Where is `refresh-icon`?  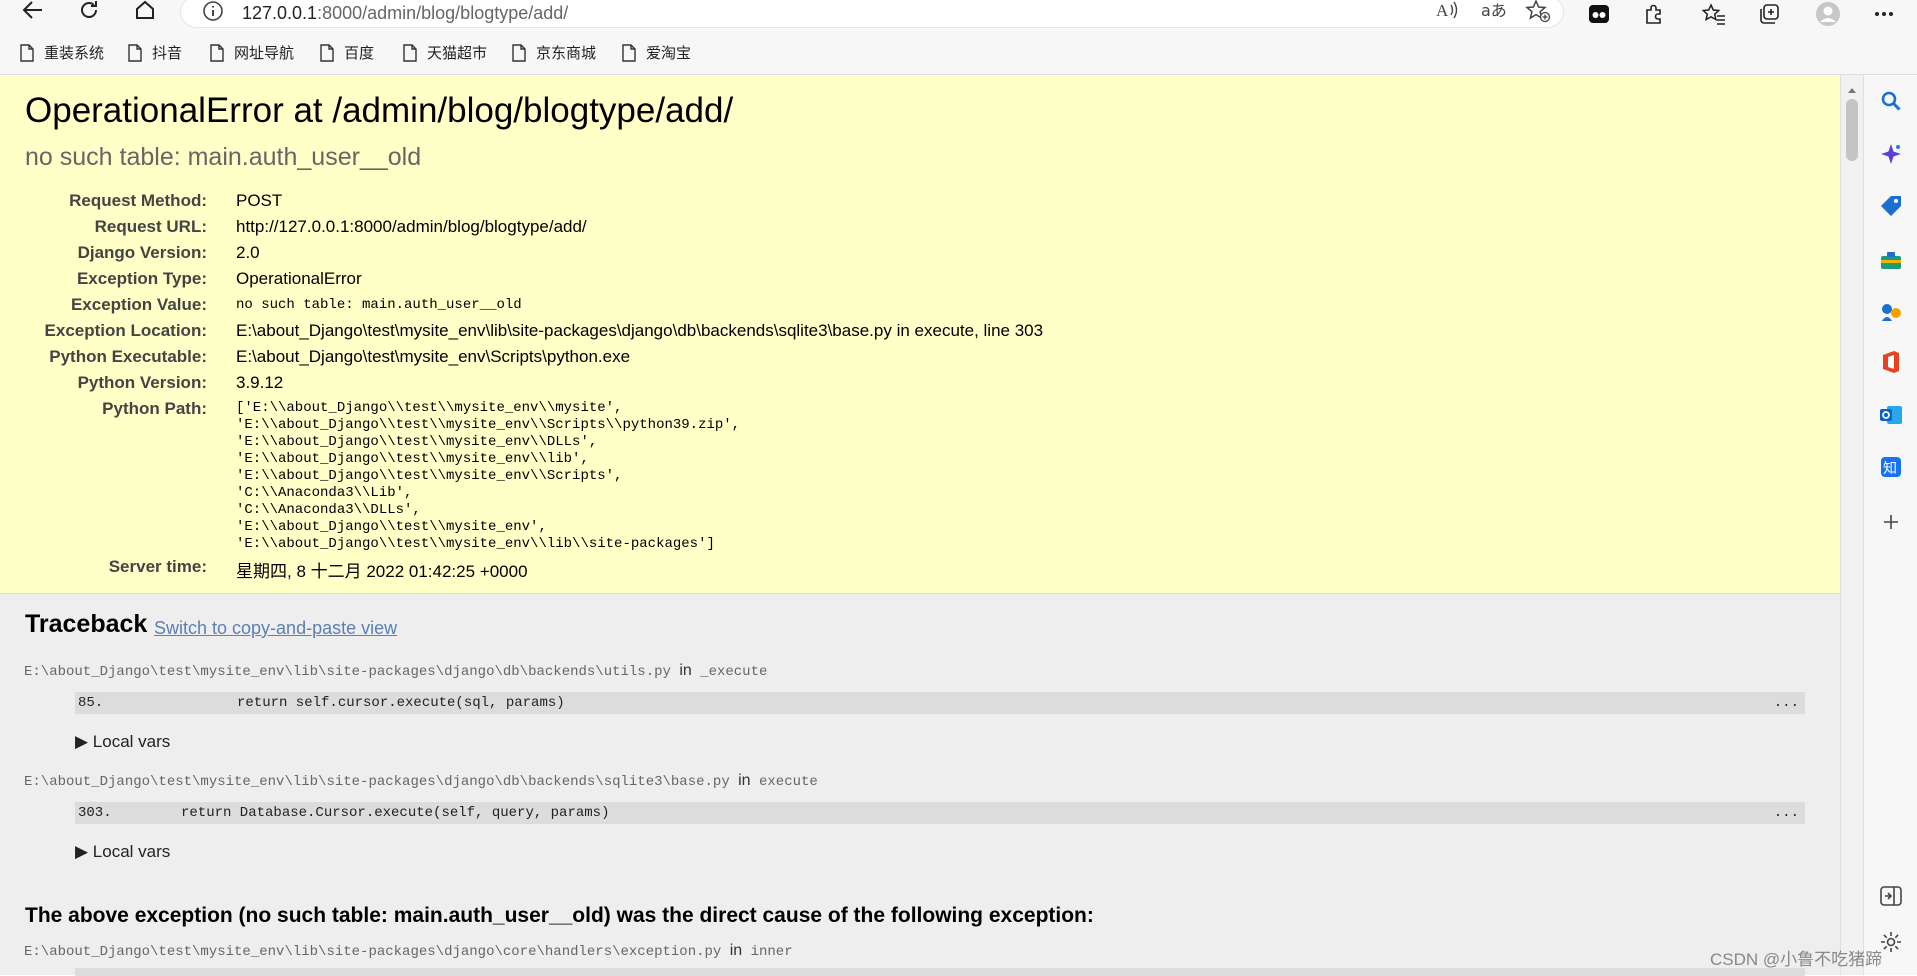
refresh-icon is located at coordinates (89, 11).